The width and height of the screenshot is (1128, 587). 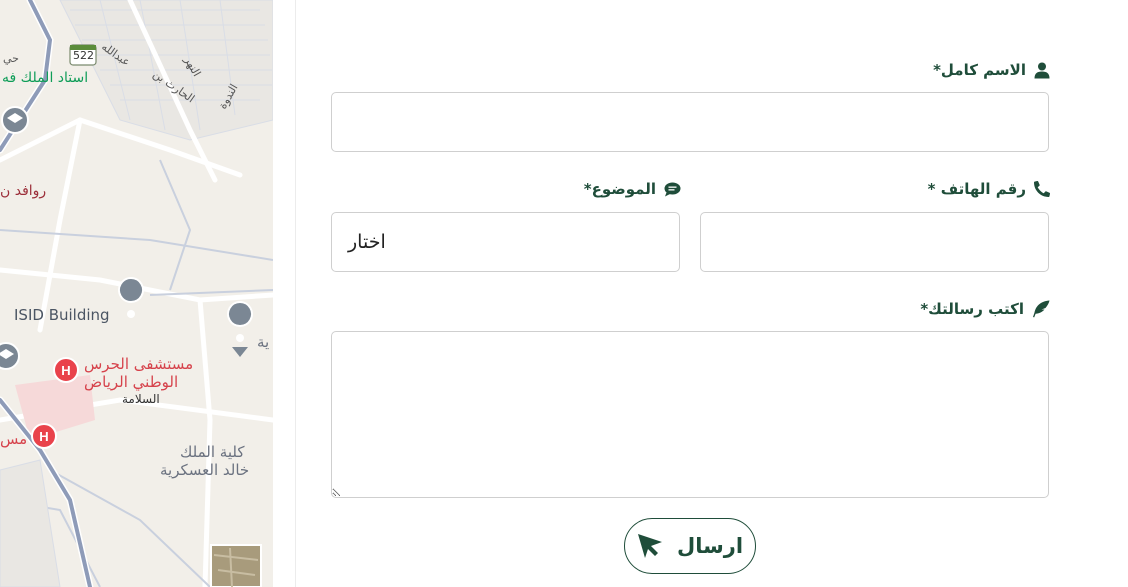 What do you see at coordinates (11, 58) in the screenshot?
I see `map-label-hay: حي` at bounding box center [11, 58].